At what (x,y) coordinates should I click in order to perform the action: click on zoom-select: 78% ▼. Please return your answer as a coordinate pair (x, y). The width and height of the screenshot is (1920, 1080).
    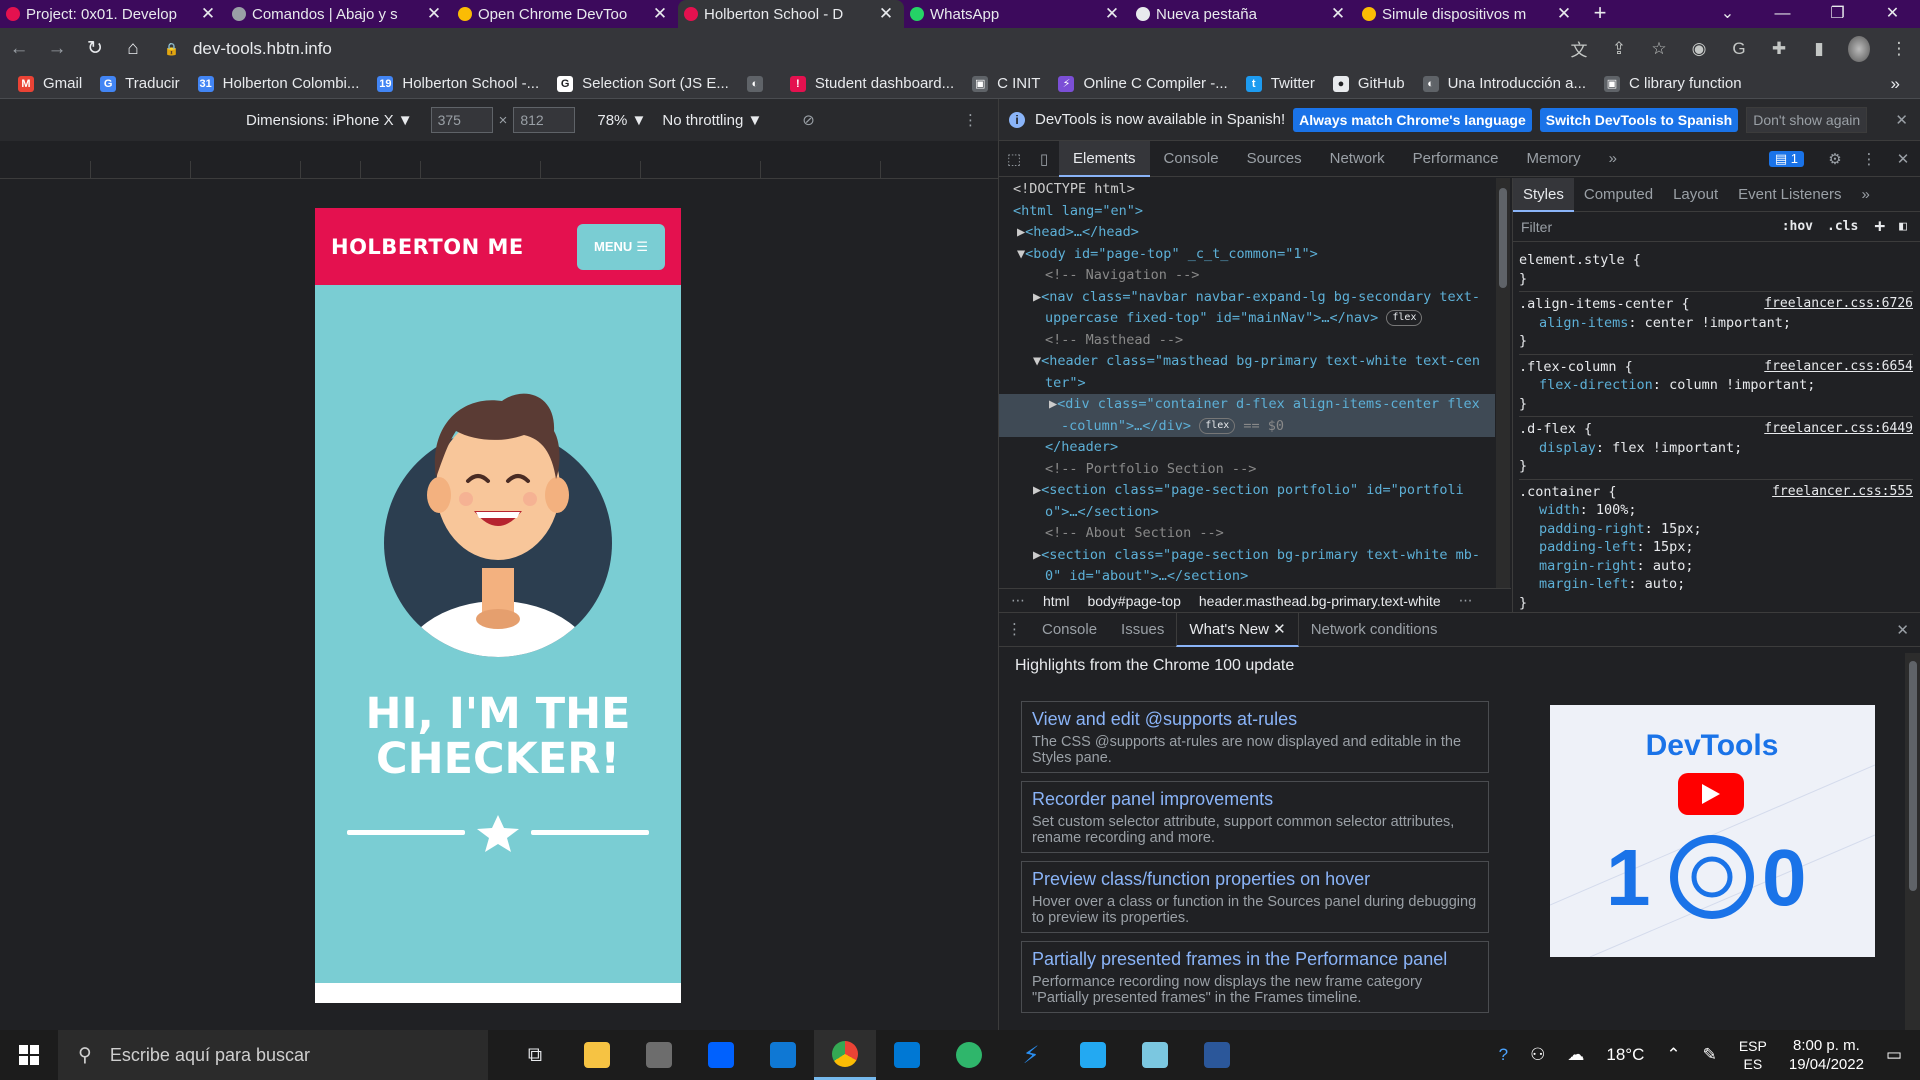
    Looking at the image, I should click on (621, 120).